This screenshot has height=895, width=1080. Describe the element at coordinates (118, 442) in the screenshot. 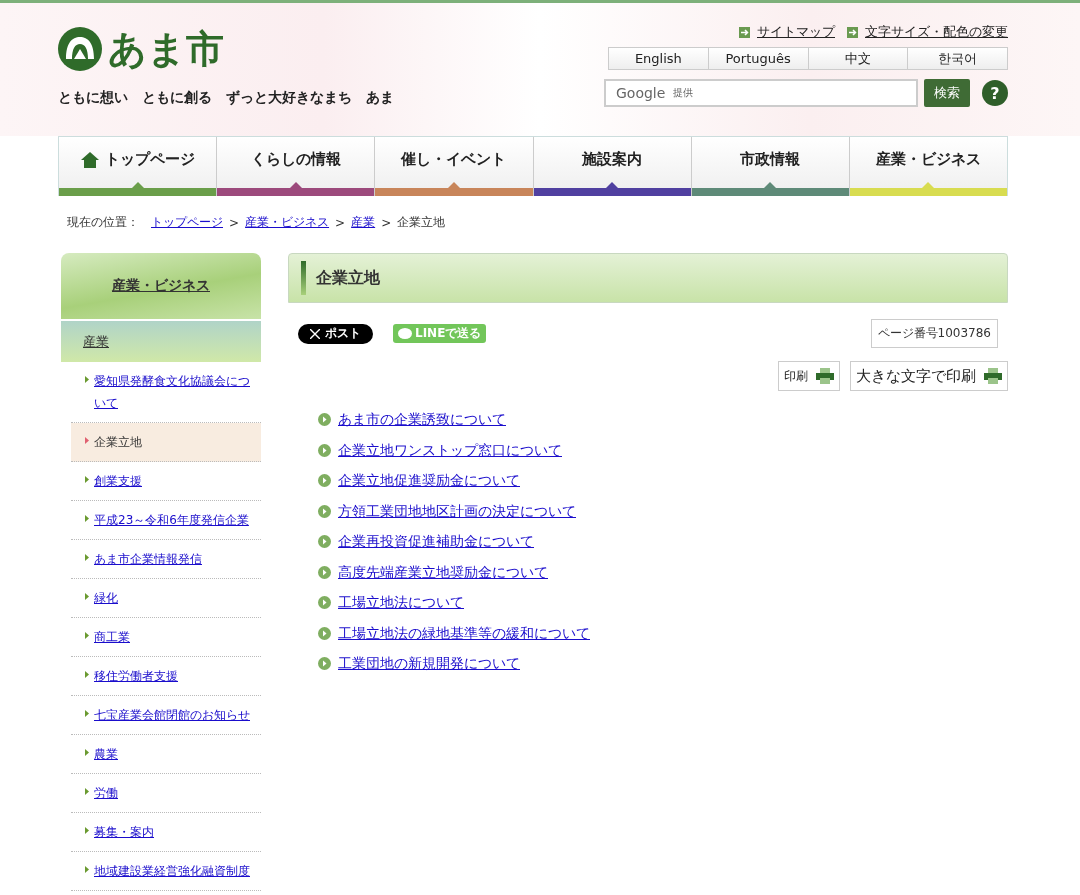

I see `sidebar-current: 企業立地` at that location.